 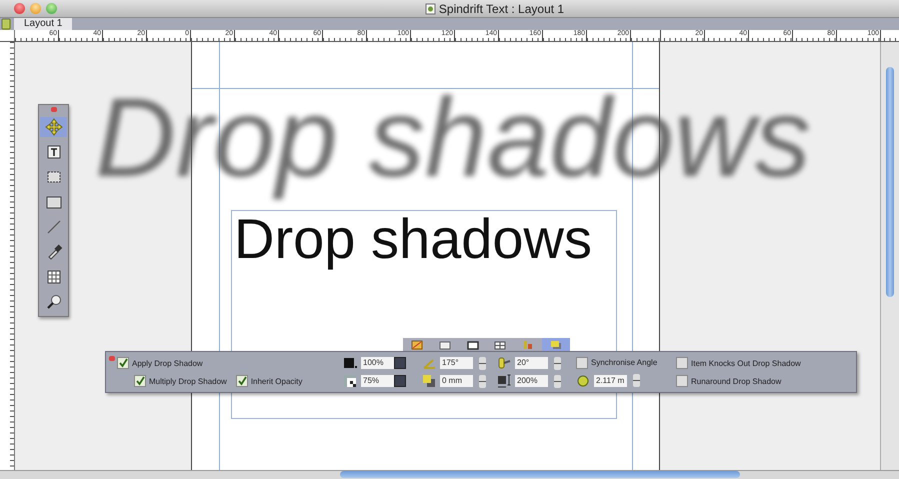 I want to click on input-field: 20°, so click(x=531, y=363).